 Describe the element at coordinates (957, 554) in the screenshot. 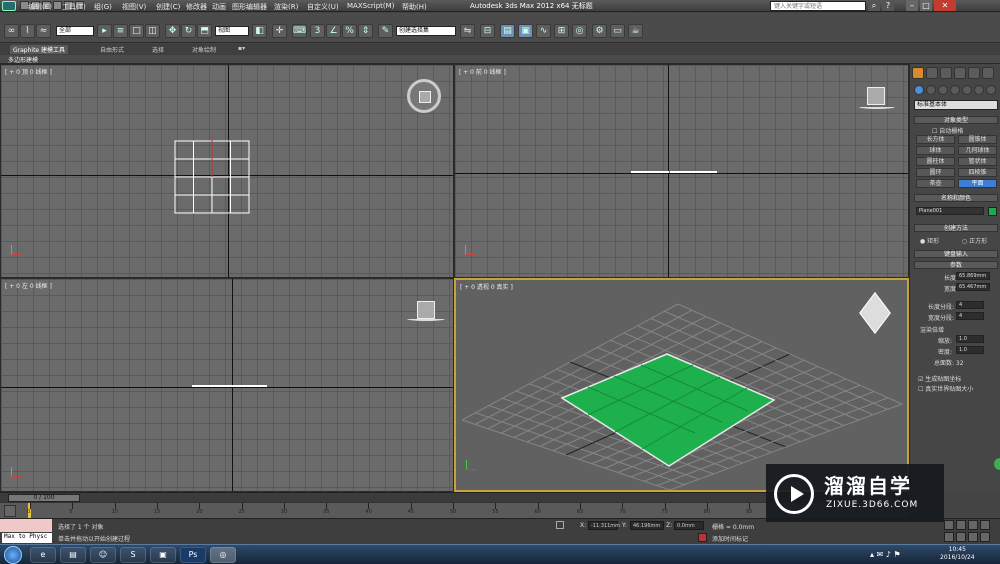

I see `clock: 10:45 2016/10/24` at that location.